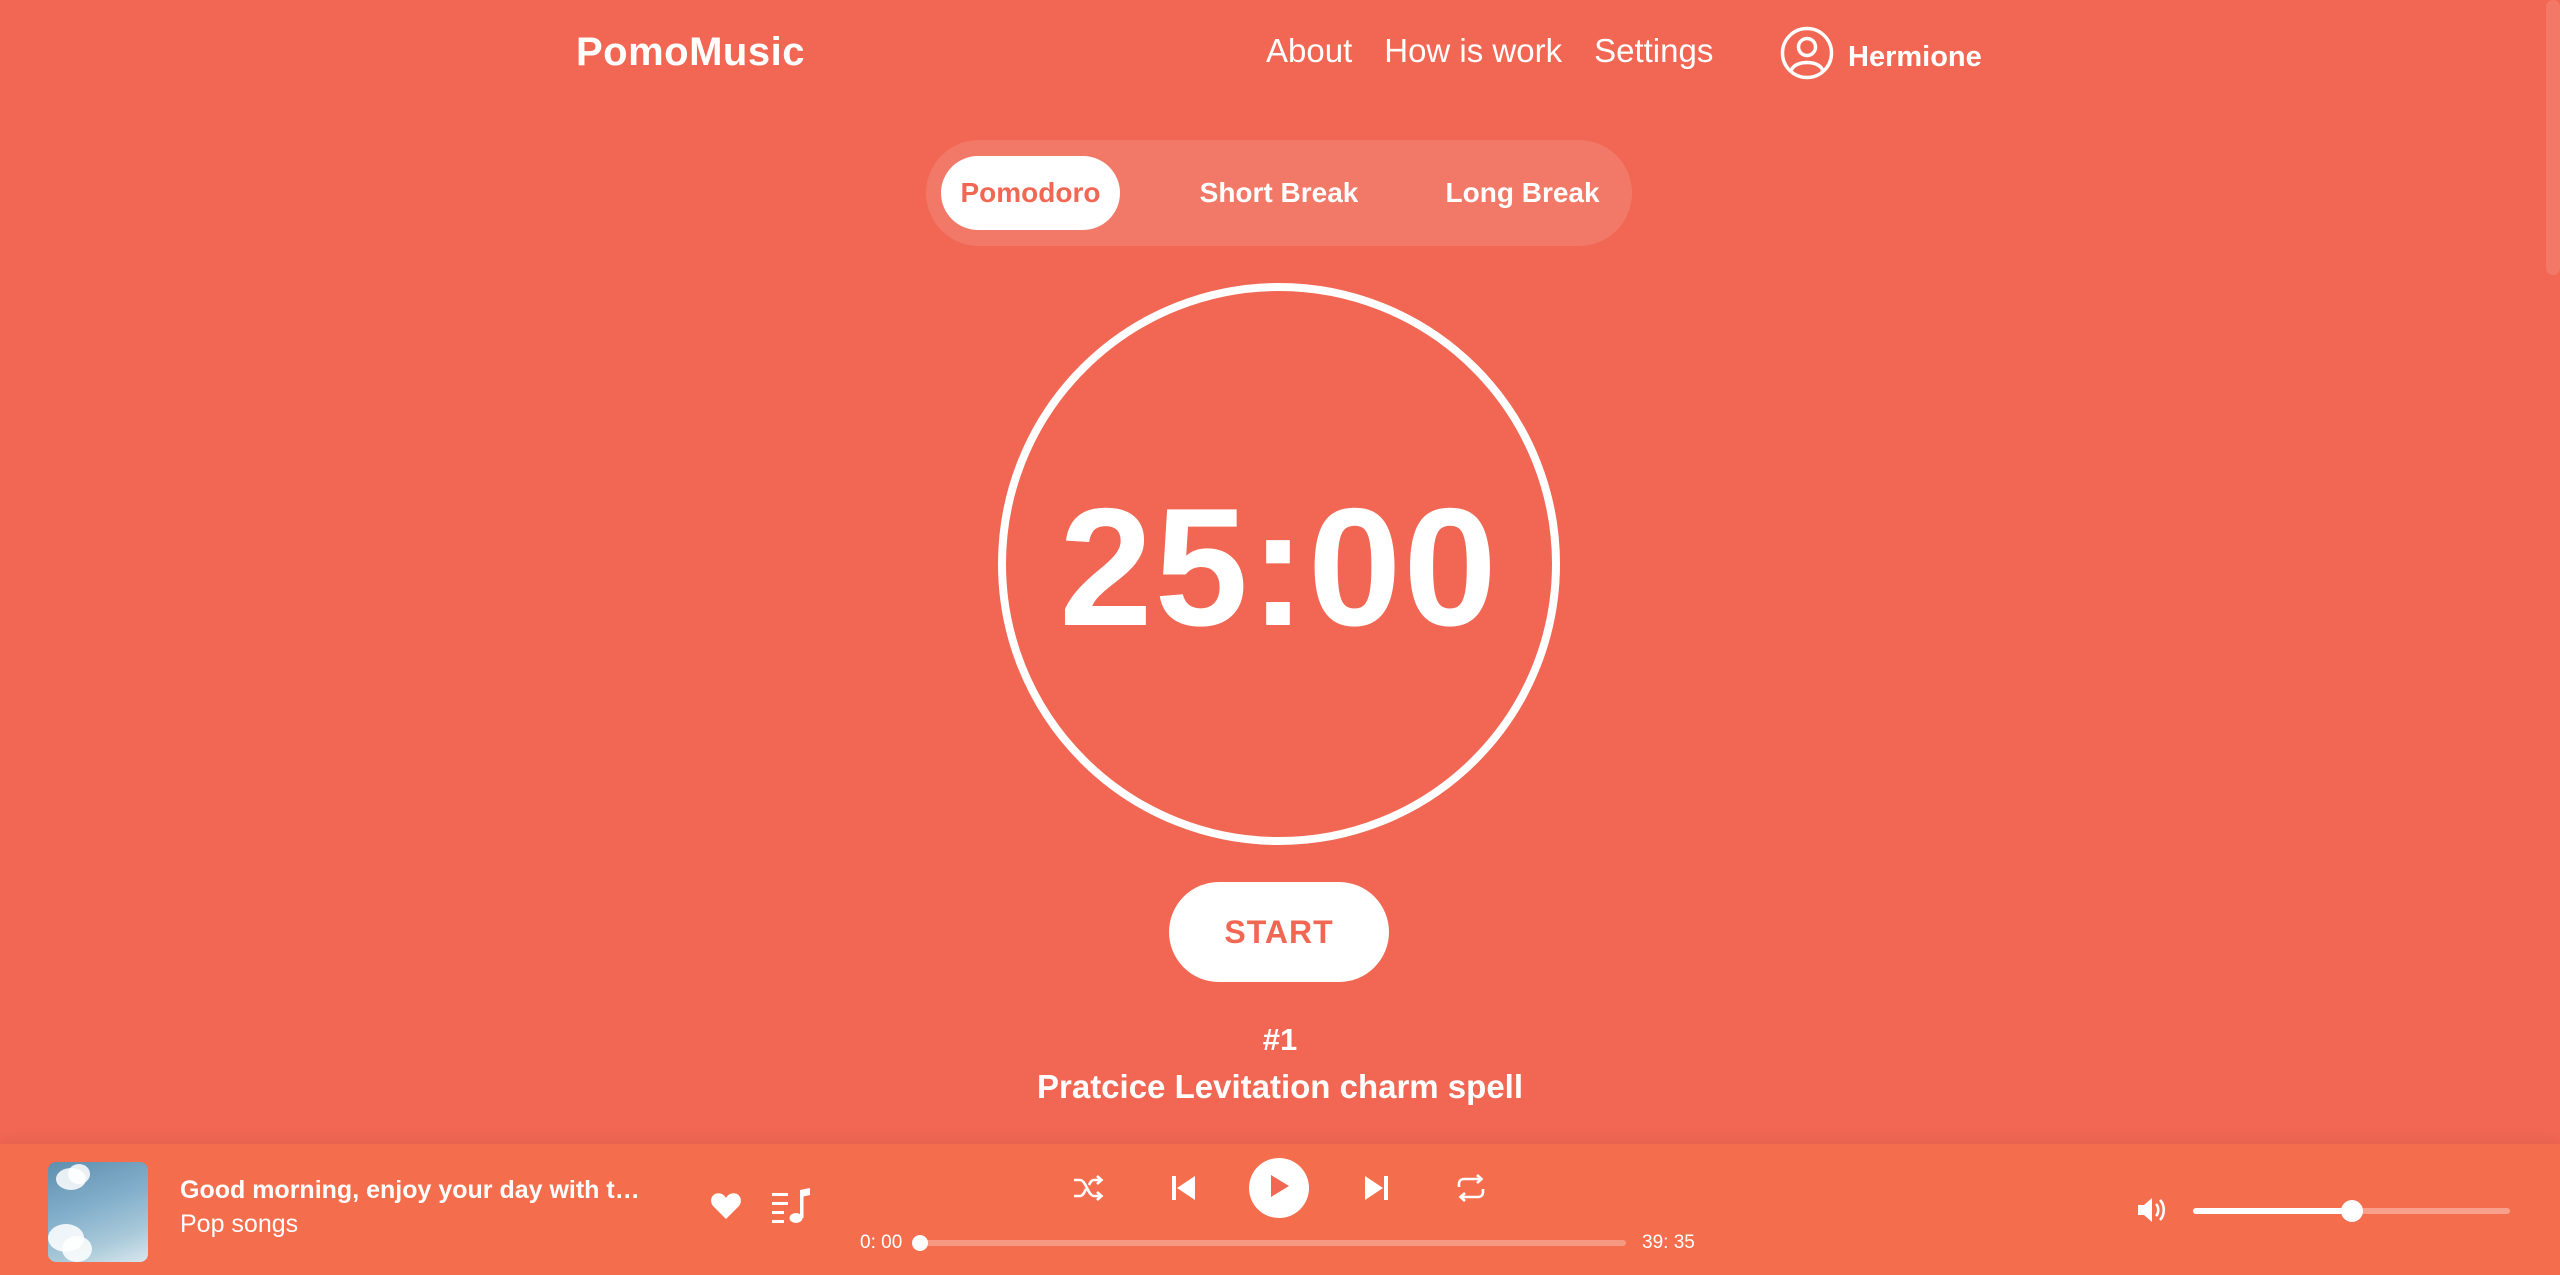  I want to click on playlist-music-icon, so click(792, 1206).